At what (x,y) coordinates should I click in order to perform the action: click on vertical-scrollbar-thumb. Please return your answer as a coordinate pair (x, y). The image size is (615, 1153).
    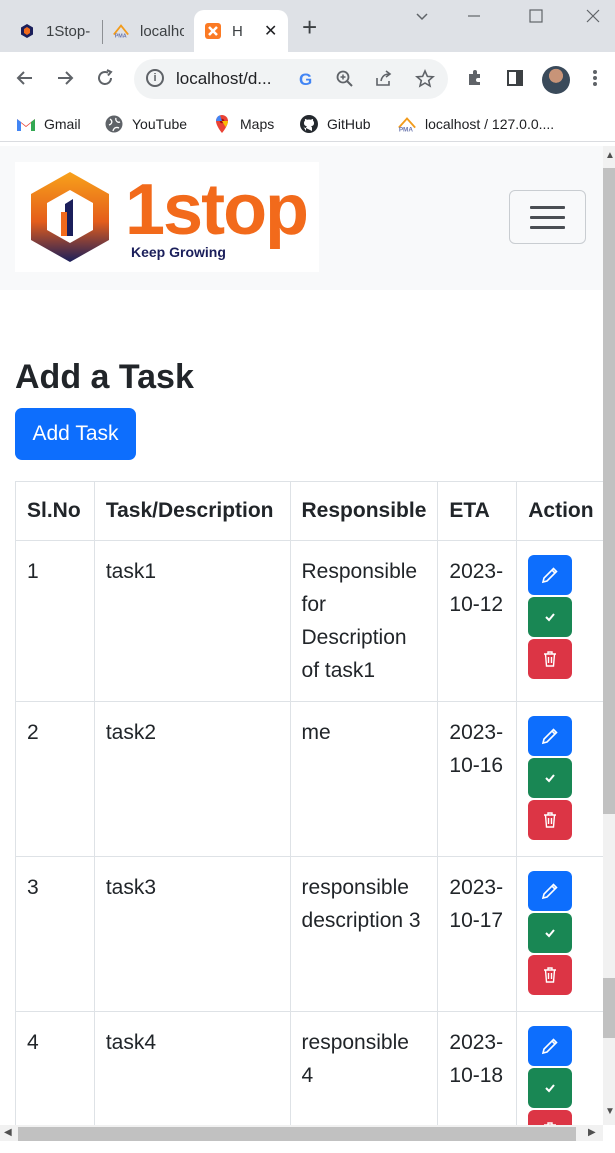
    Looking at the image, I should click on (609, 491).